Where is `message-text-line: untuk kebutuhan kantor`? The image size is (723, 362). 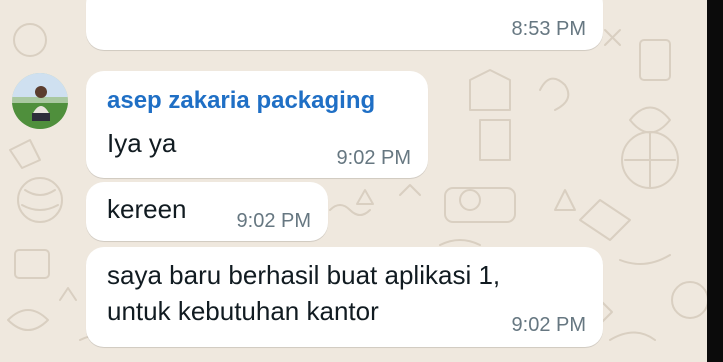 message-text-line: untuk kebutuhan kantor is located at coordinates (243, 311).